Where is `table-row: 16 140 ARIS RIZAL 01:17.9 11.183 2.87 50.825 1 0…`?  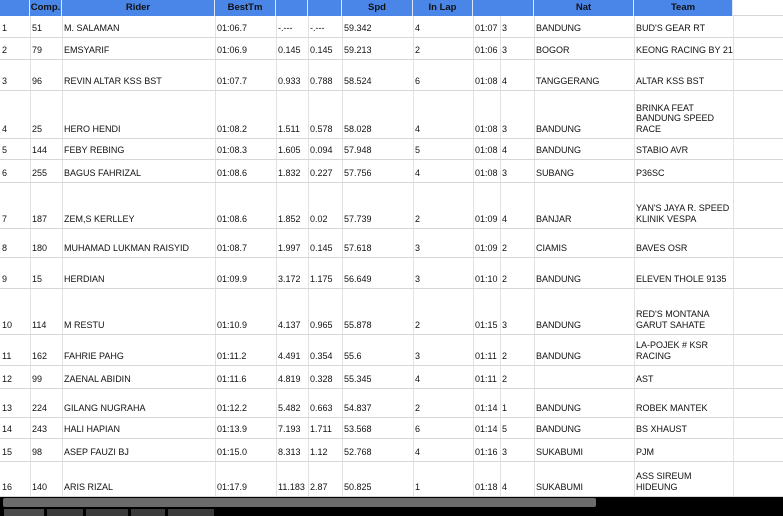 table-row: 16 140 ARIS RIZAL 01:17.9 11.183 2.87 50.825 1 0… is located at coordinates (391, 479).